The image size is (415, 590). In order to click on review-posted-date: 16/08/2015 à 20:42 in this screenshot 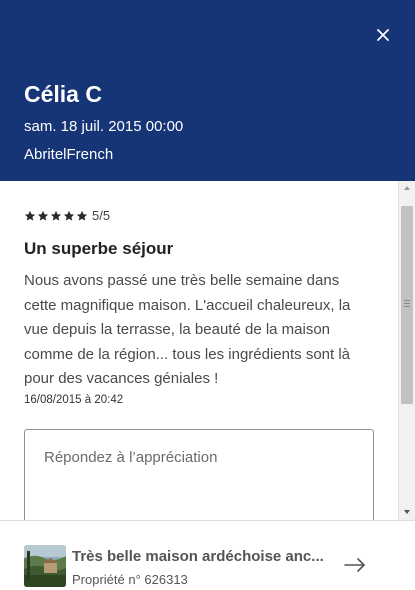, I will do `click(74, 400)`.